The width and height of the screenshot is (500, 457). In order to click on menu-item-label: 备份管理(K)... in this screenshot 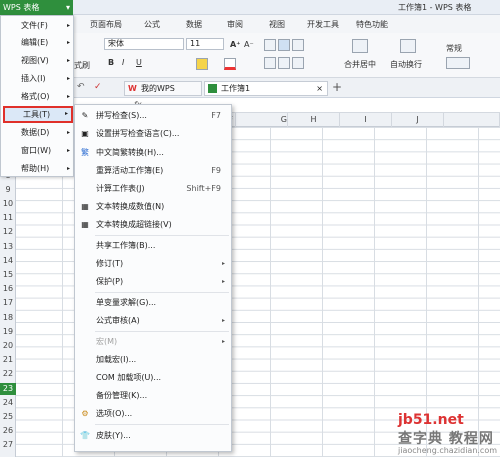, I will do `click(122, 395)`.